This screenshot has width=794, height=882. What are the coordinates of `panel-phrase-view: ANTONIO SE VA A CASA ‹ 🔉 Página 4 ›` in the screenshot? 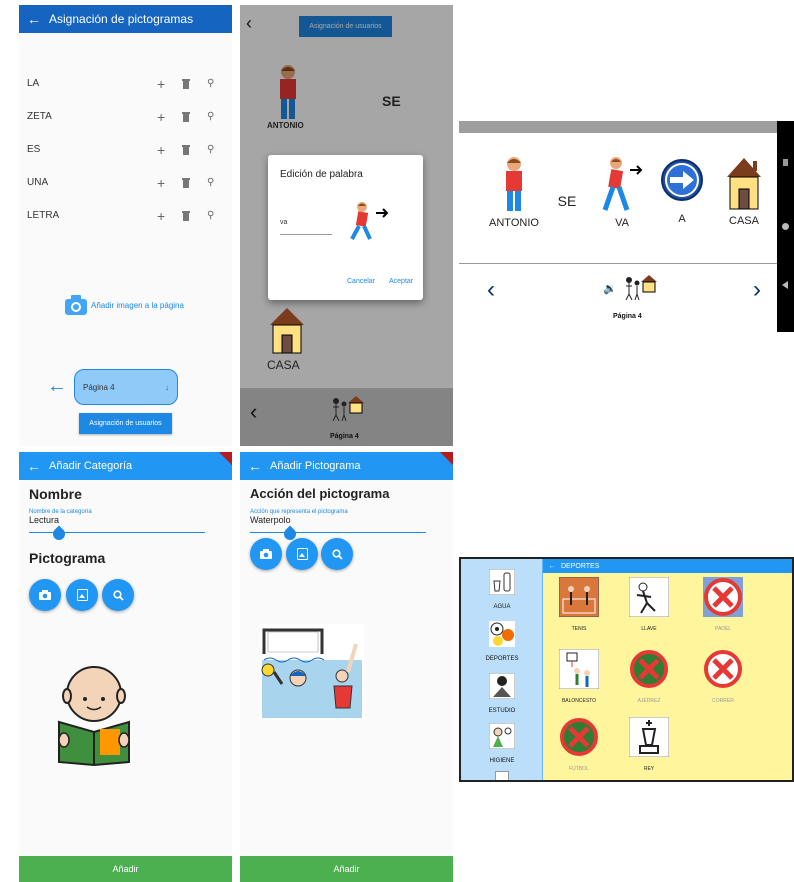 It's located at (626, 226).